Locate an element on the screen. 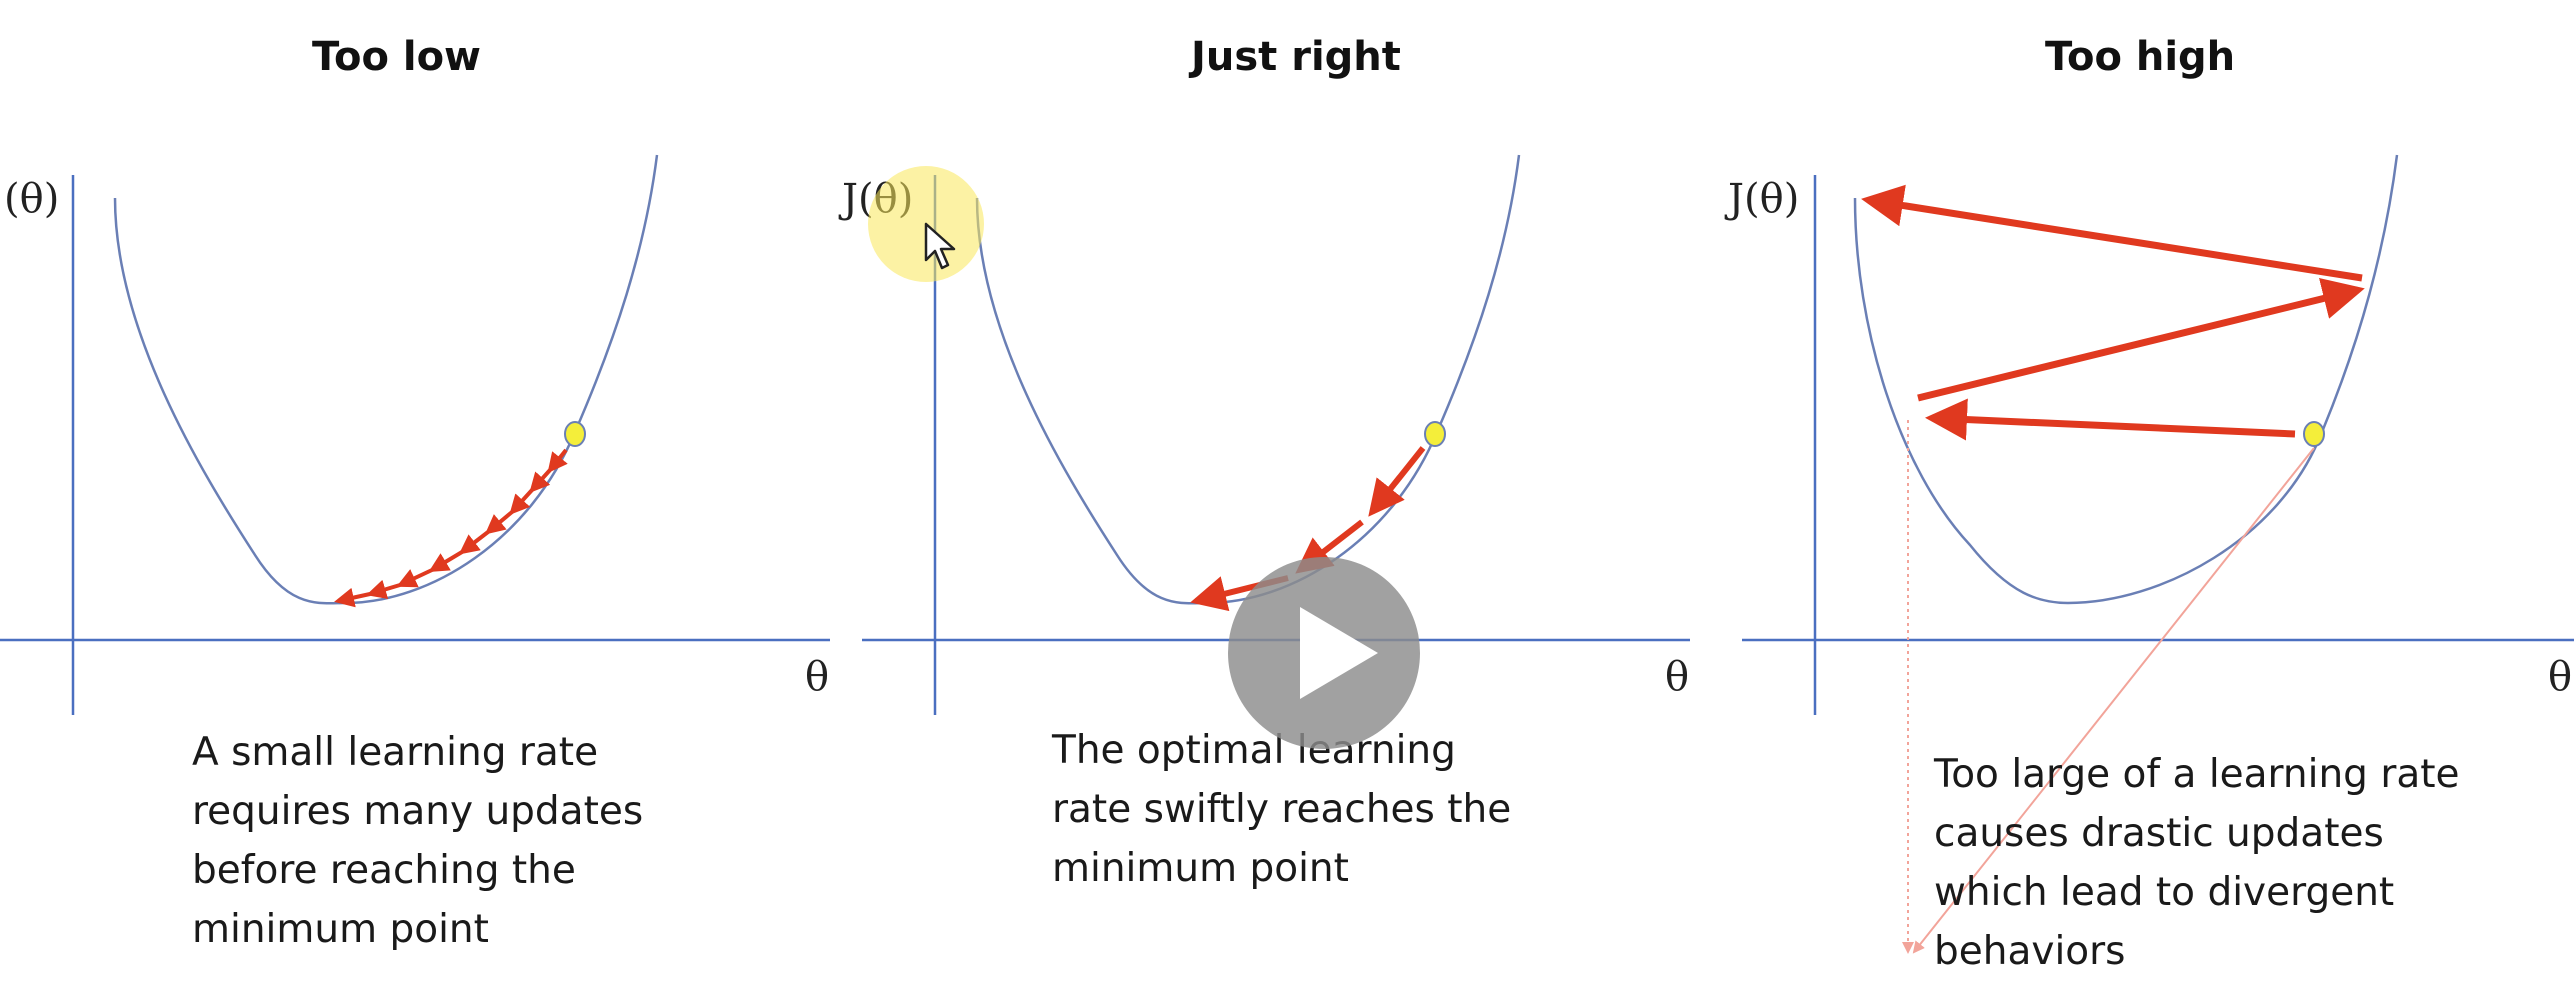 Image resolution: width=2574 pixels, height=998 pixels. caption-line: Too large of a learning rate is located at coordinates (2197, 774).